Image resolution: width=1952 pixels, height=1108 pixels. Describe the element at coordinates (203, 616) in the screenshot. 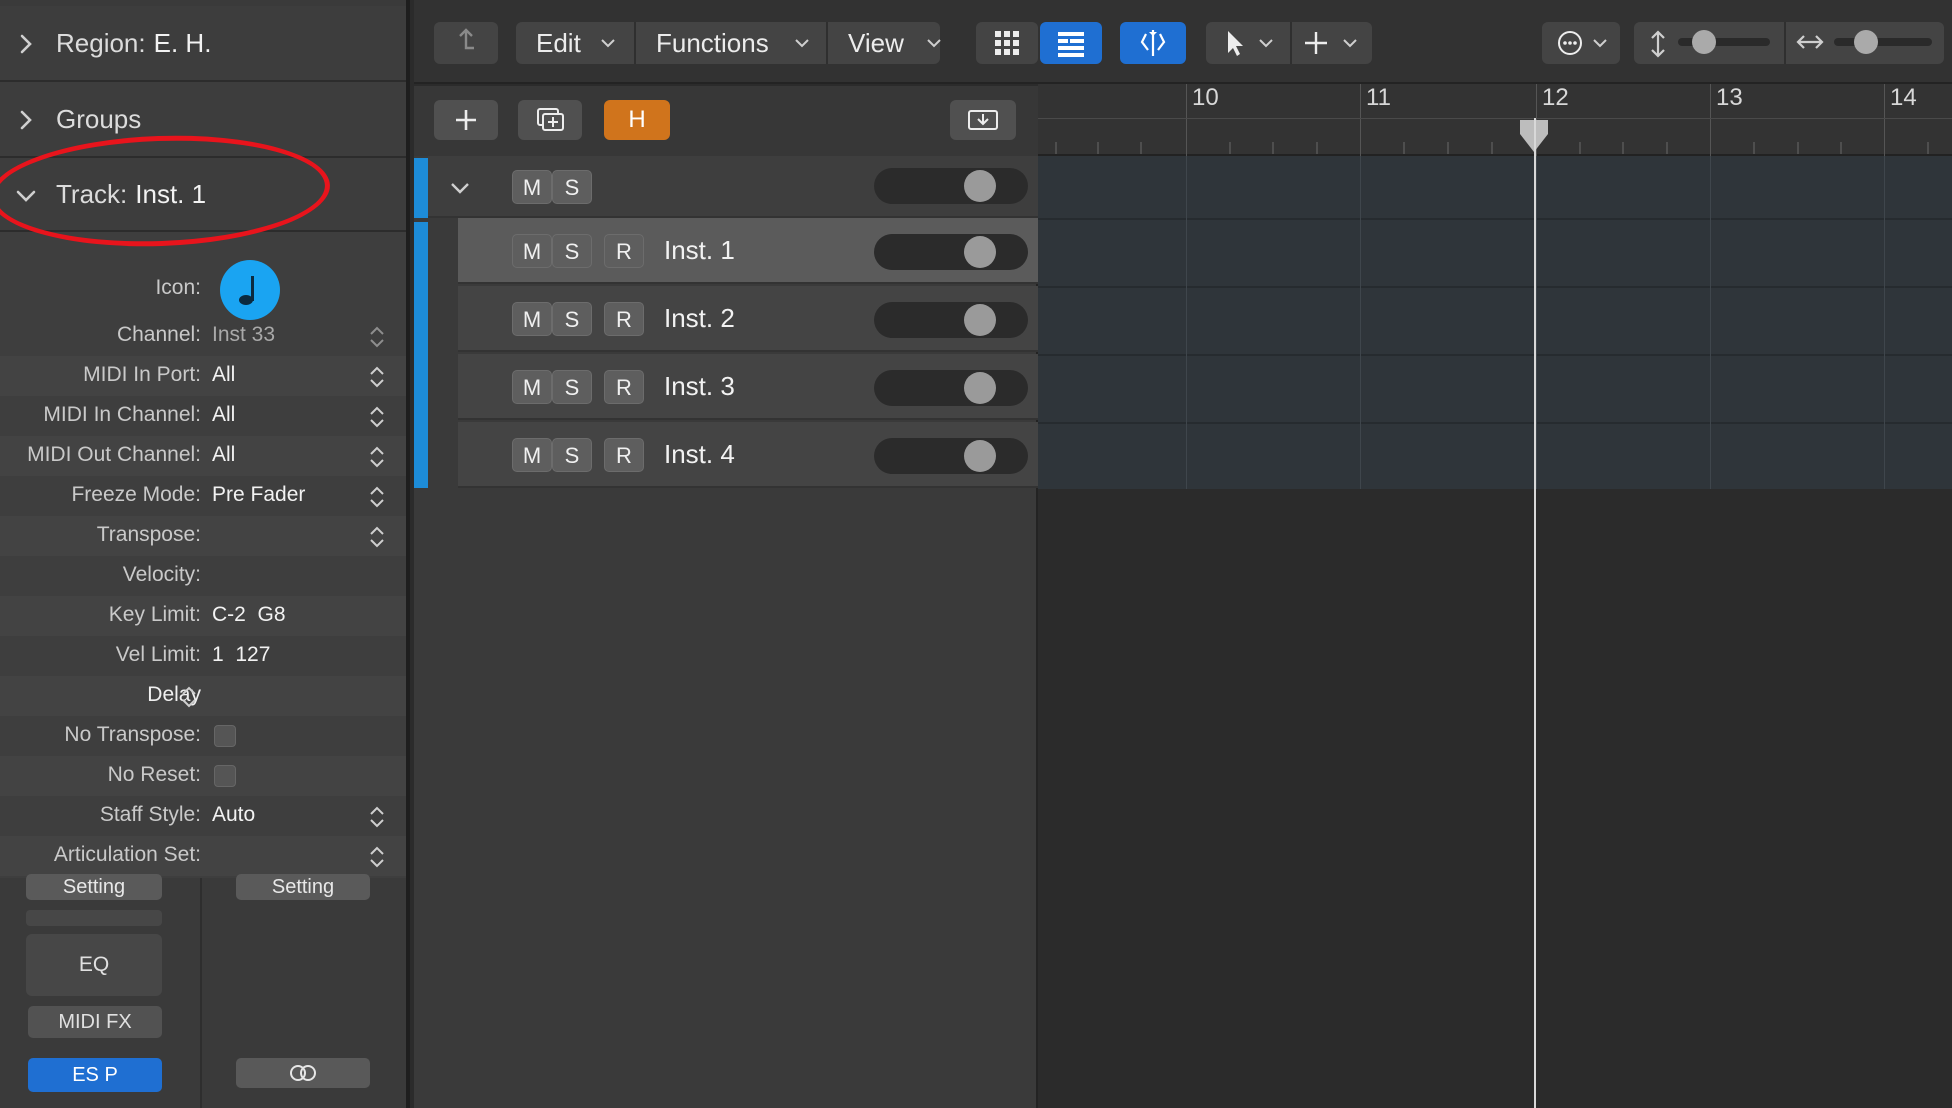

I see `prop-key-limit: Key Limit: C-2 G8` at that location.